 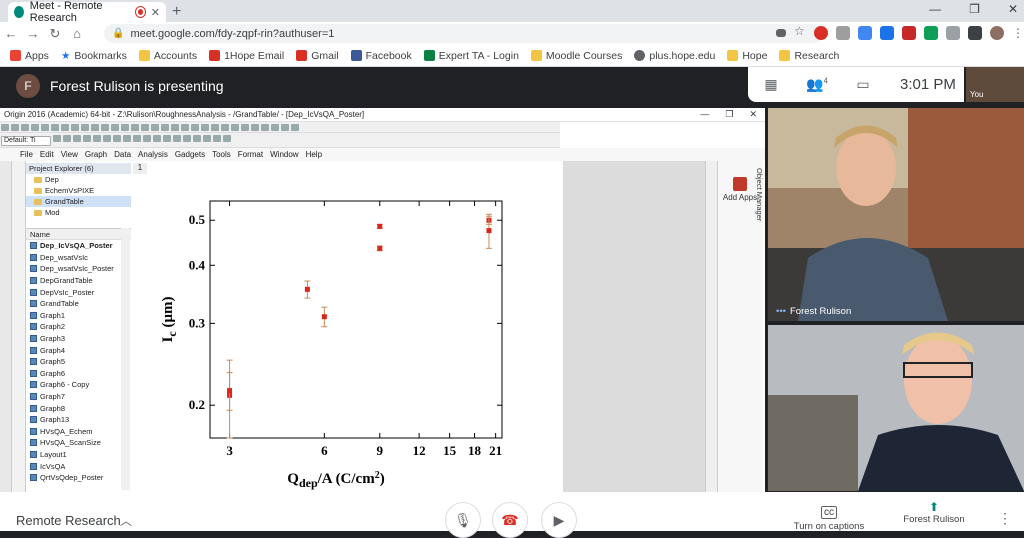 What do you see at coordinates (674, 56) in the screenshot?
I see `bookmark-plus-hope: plus.hope.edu` at bounding box center [674, 56].